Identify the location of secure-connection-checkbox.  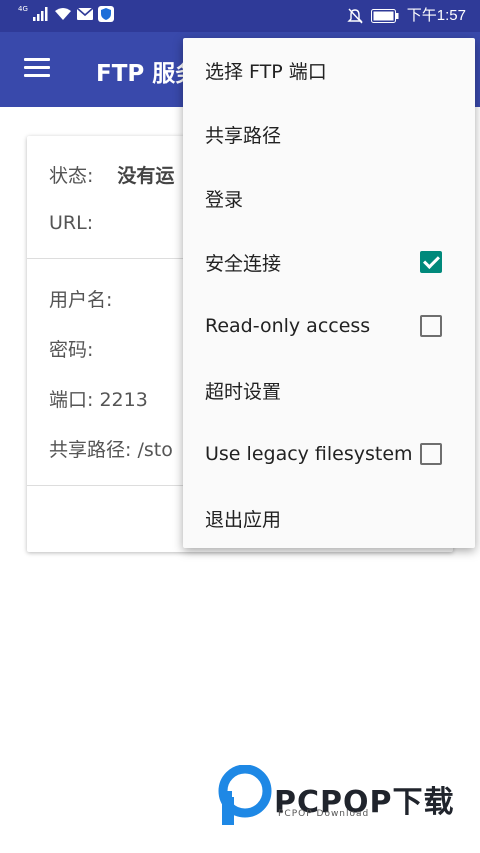
(431, 262).